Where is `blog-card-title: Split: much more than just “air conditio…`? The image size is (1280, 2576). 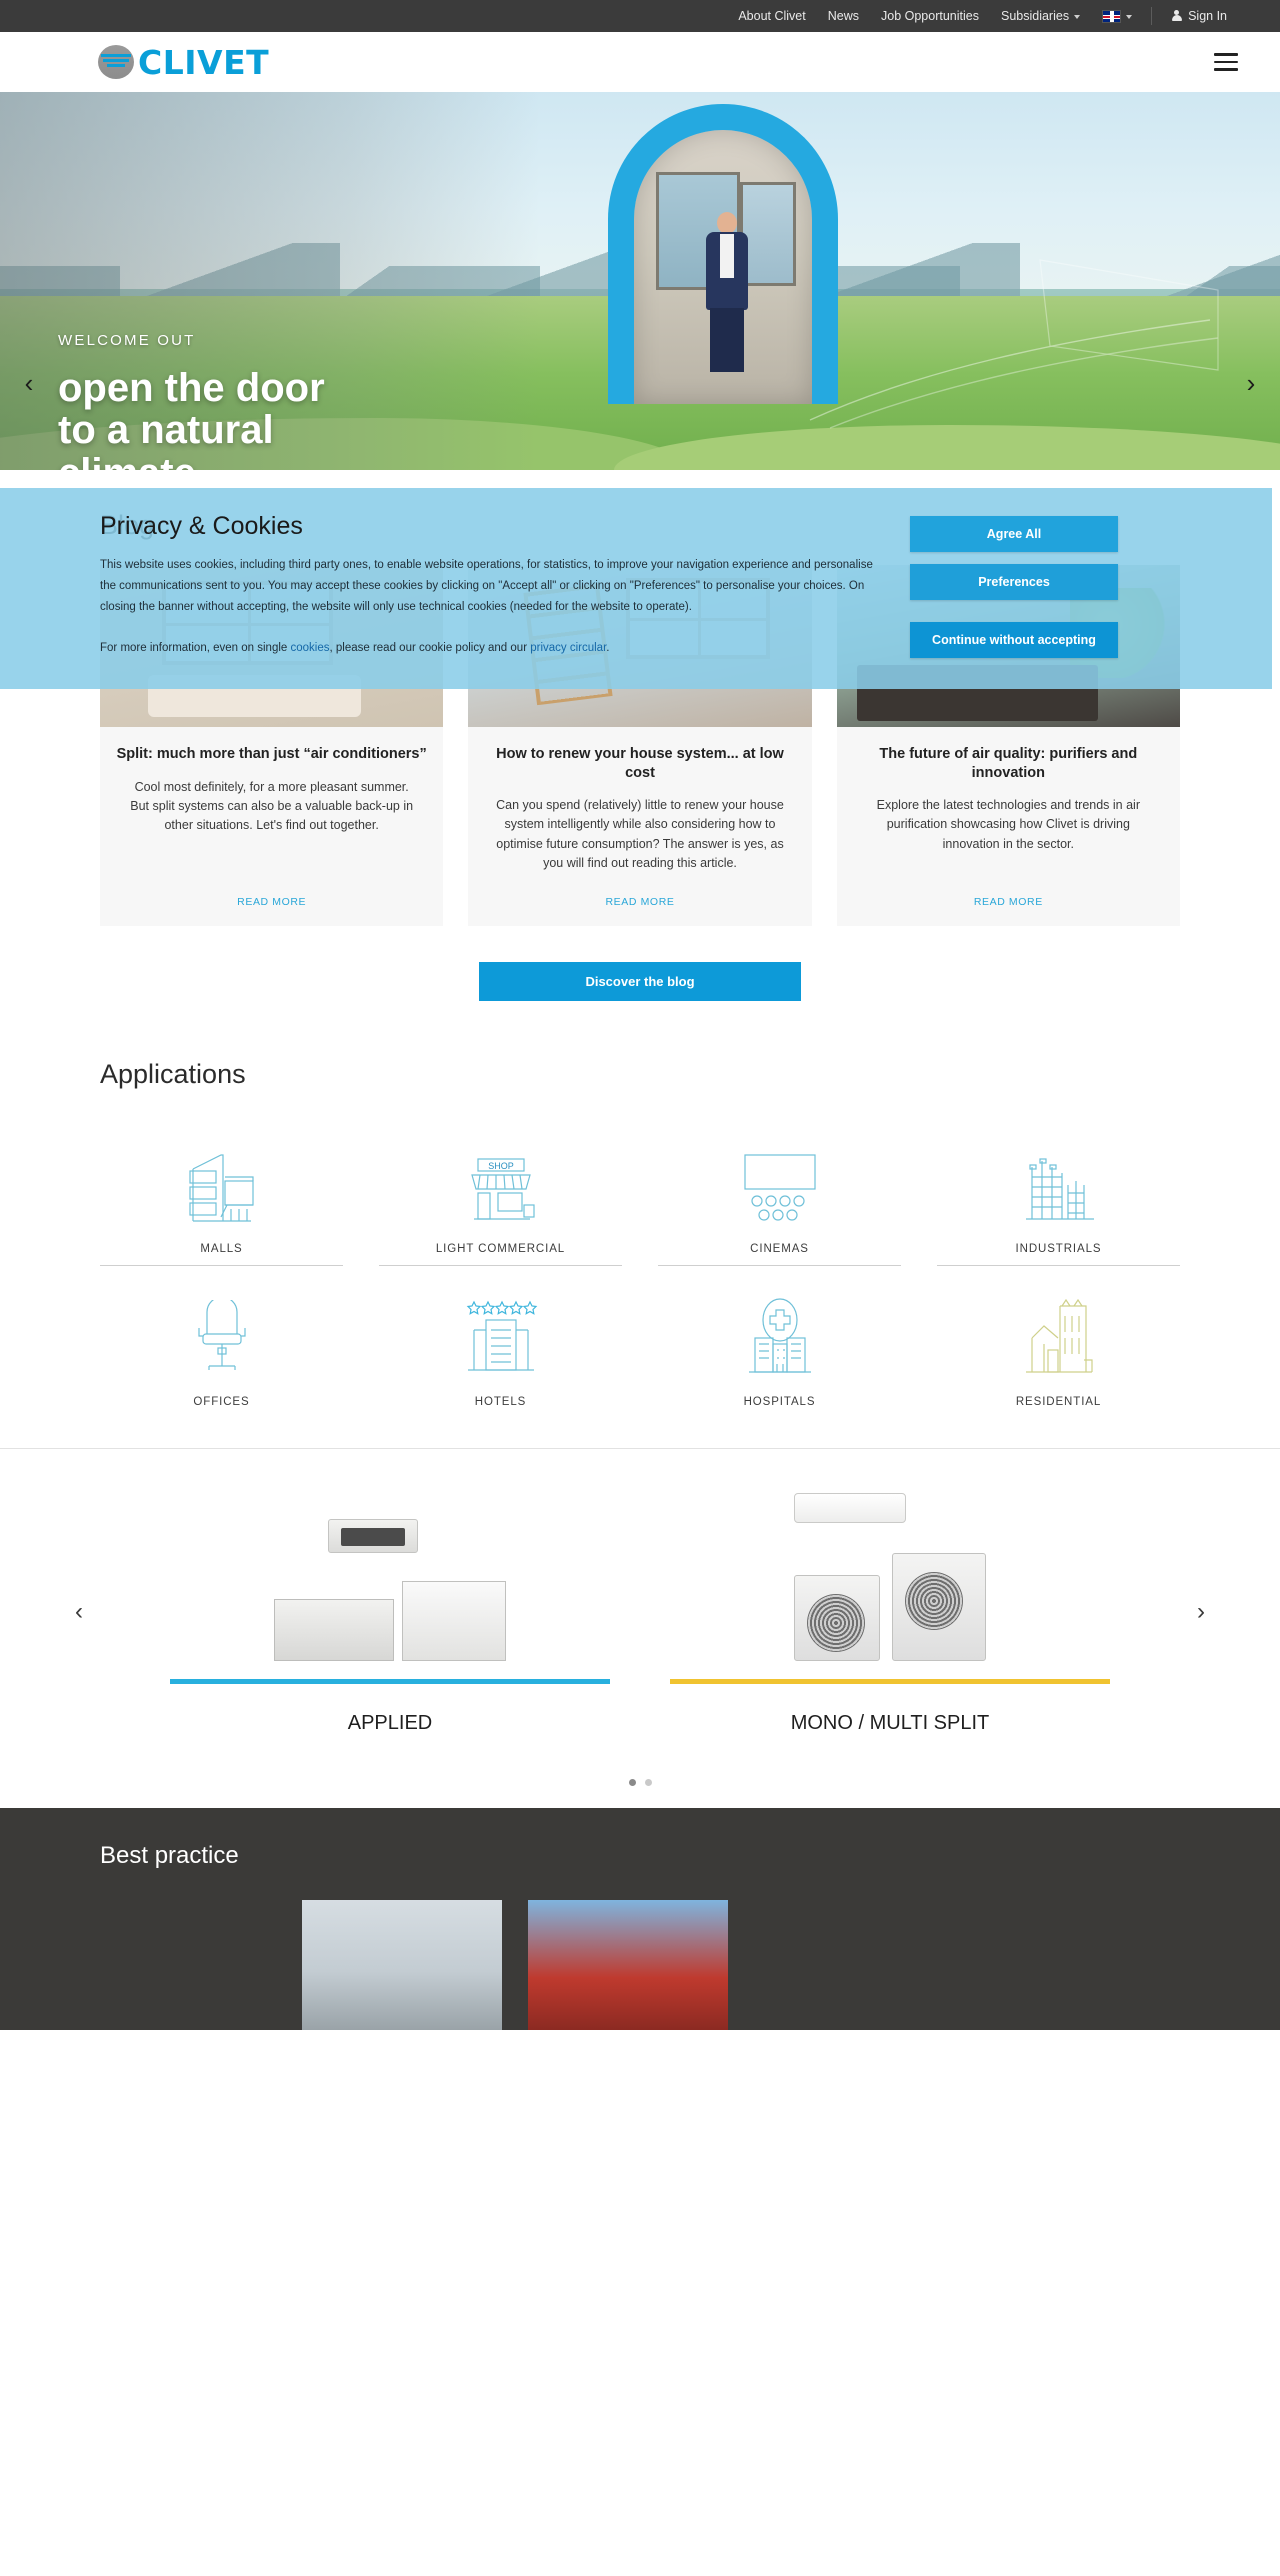 blog-card-title: Split: much more than just “air conditio… is located at coordinates (271, 754).